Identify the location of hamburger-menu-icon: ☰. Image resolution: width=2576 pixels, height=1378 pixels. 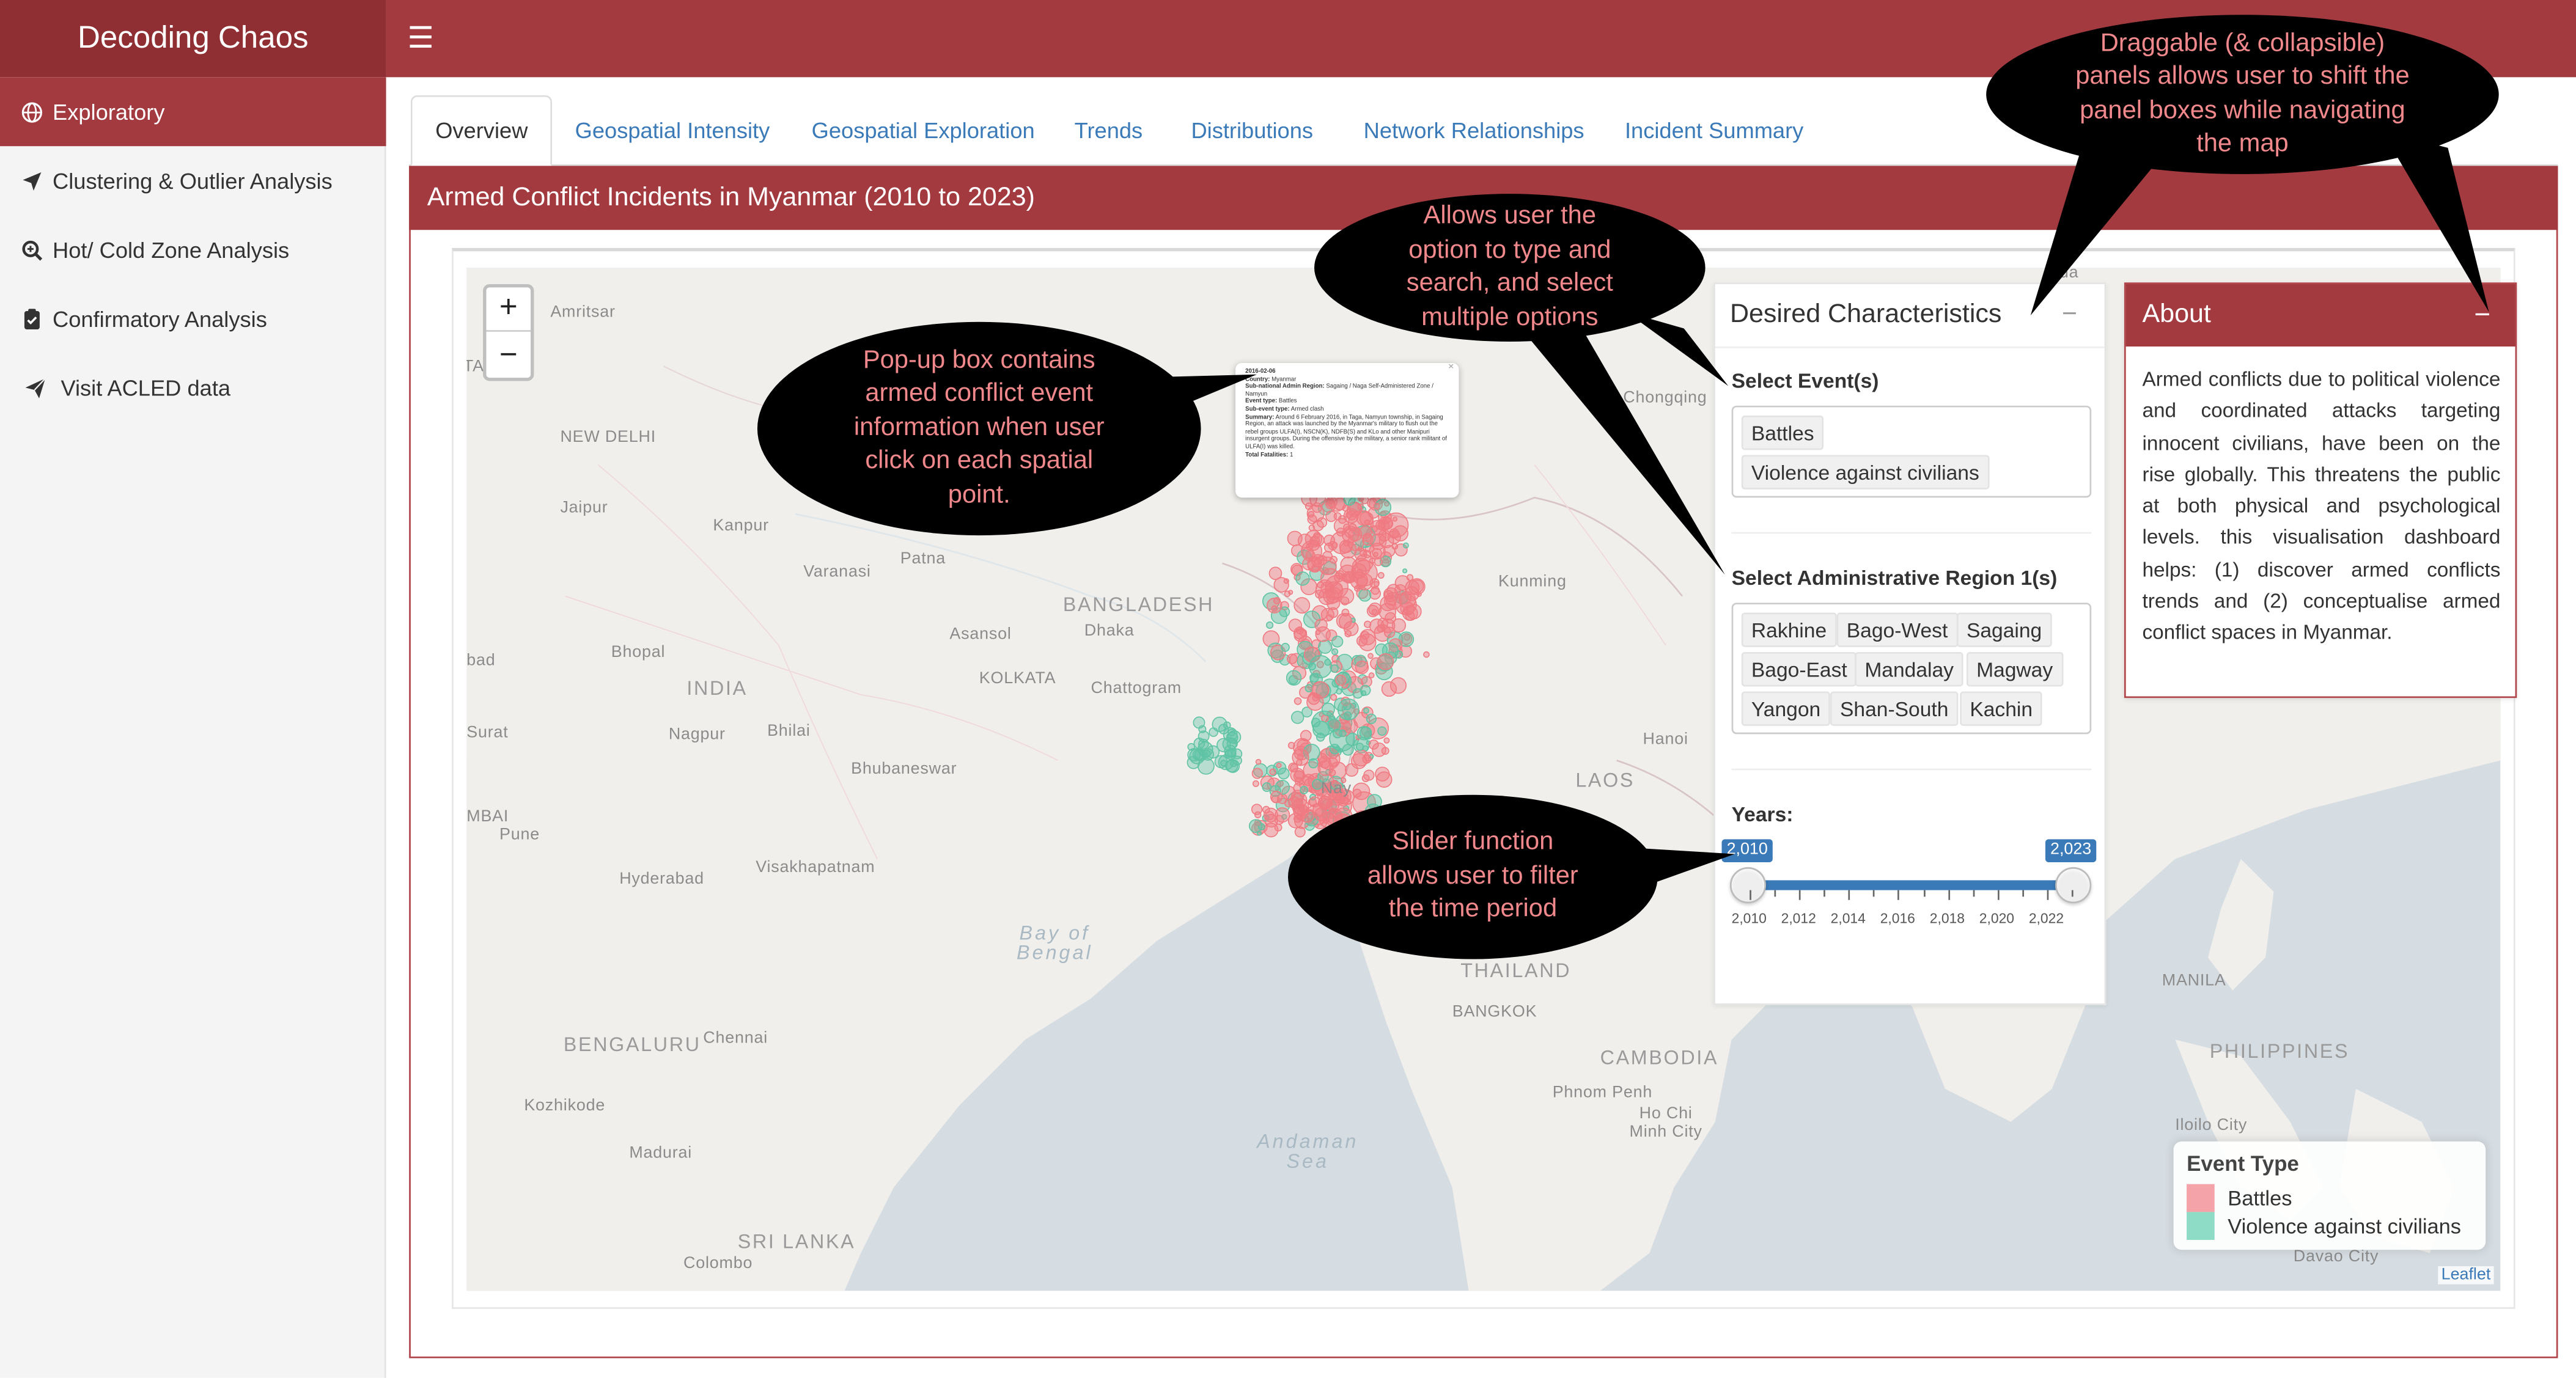
(421, 37).